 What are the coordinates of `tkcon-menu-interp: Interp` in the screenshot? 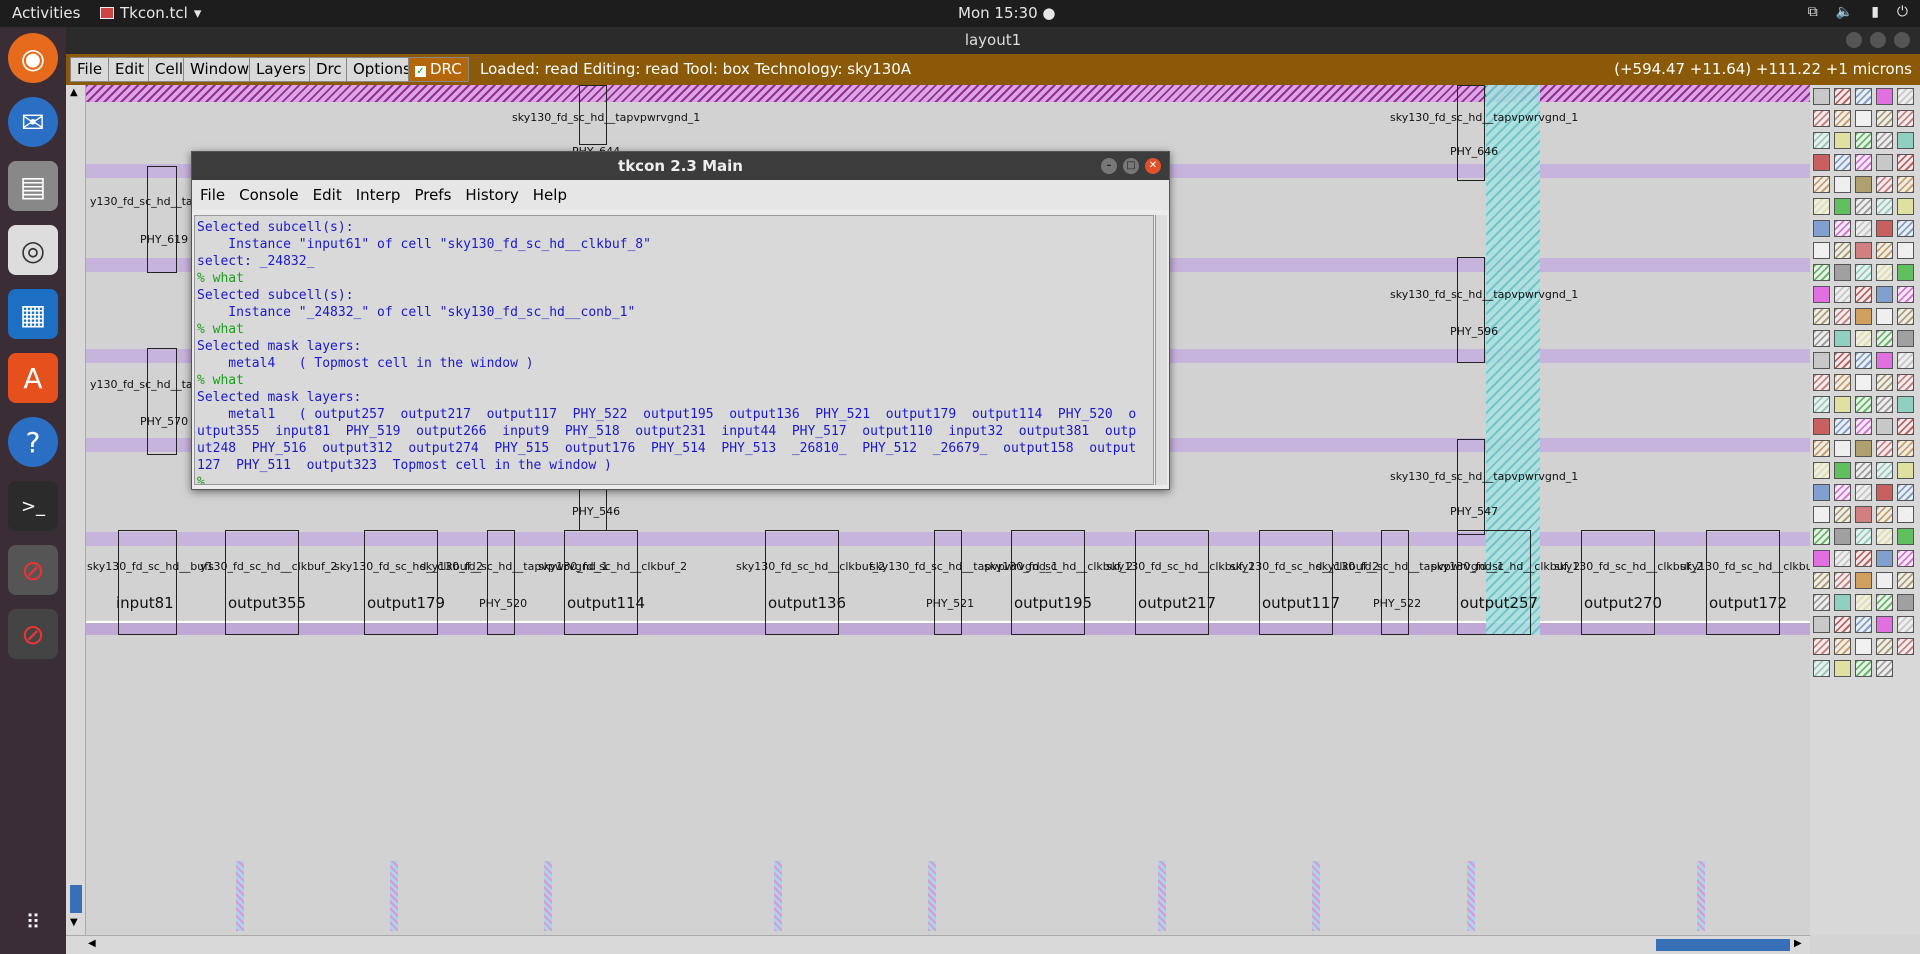 It's located at (378, 195).